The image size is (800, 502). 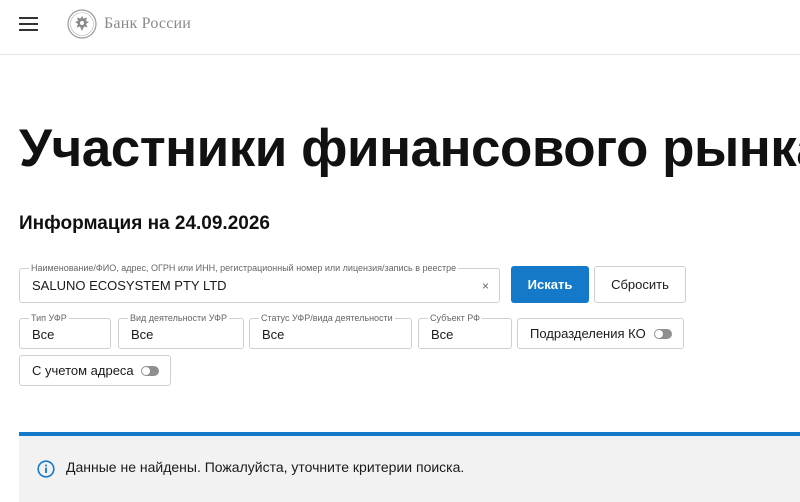 I want to click on filter-label: Статус УФР/вида деятельности, so click(x=327, y=318).